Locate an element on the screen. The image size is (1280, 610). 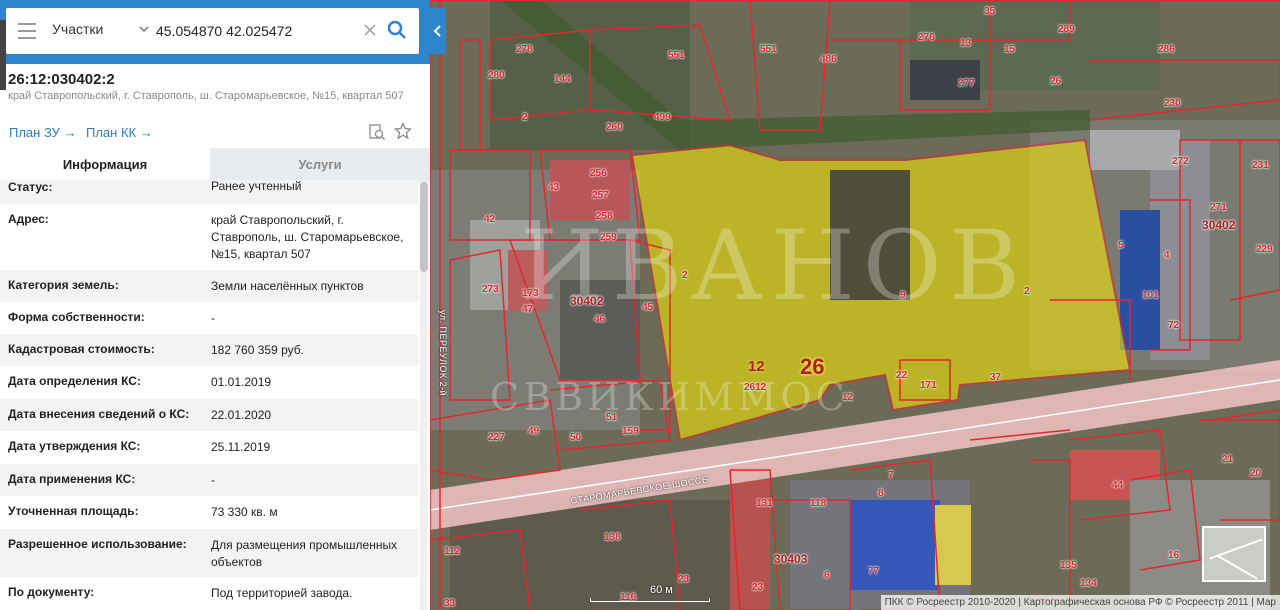
plan-zu-link: План ЗУ → is located at coordinates (43, 132).